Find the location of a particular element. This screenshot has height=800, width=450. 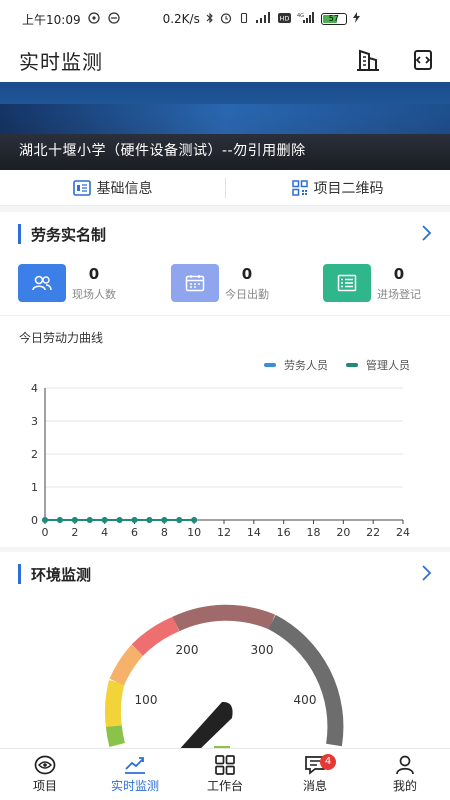

building-icon is located at coordinates (368, 60).